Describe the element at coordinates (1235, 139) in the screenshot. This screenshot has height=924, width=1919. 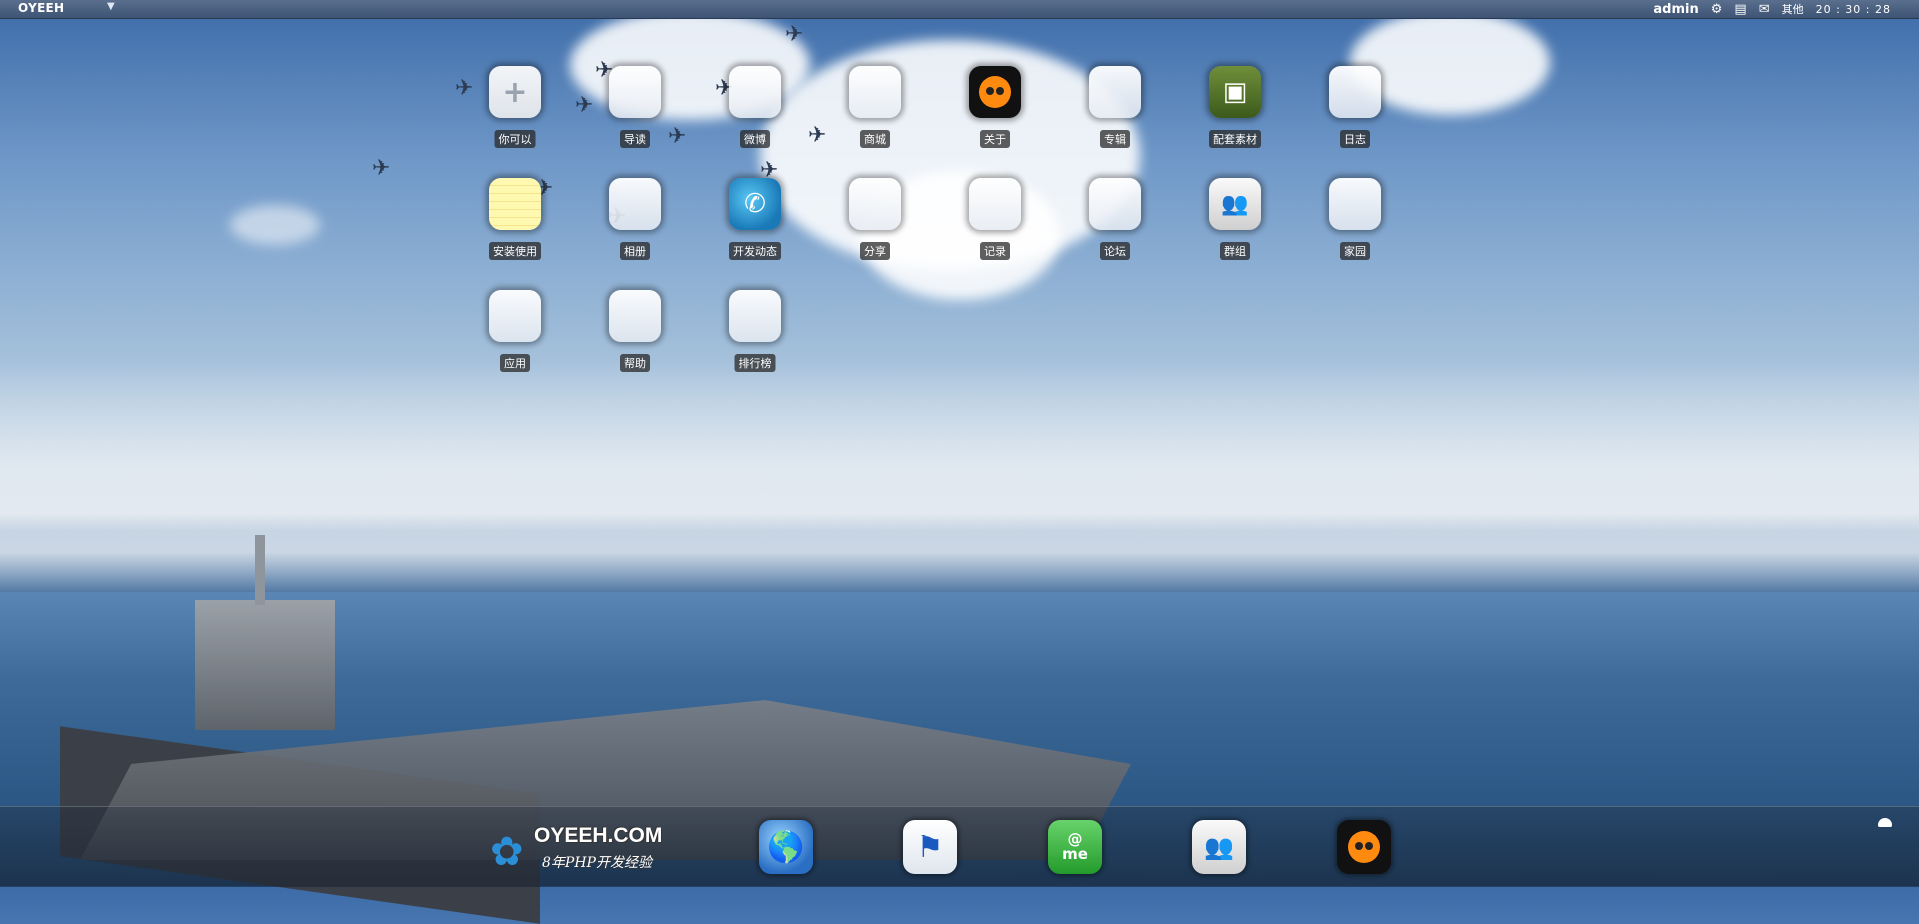
I see `app-label: 配套素材` at that location.